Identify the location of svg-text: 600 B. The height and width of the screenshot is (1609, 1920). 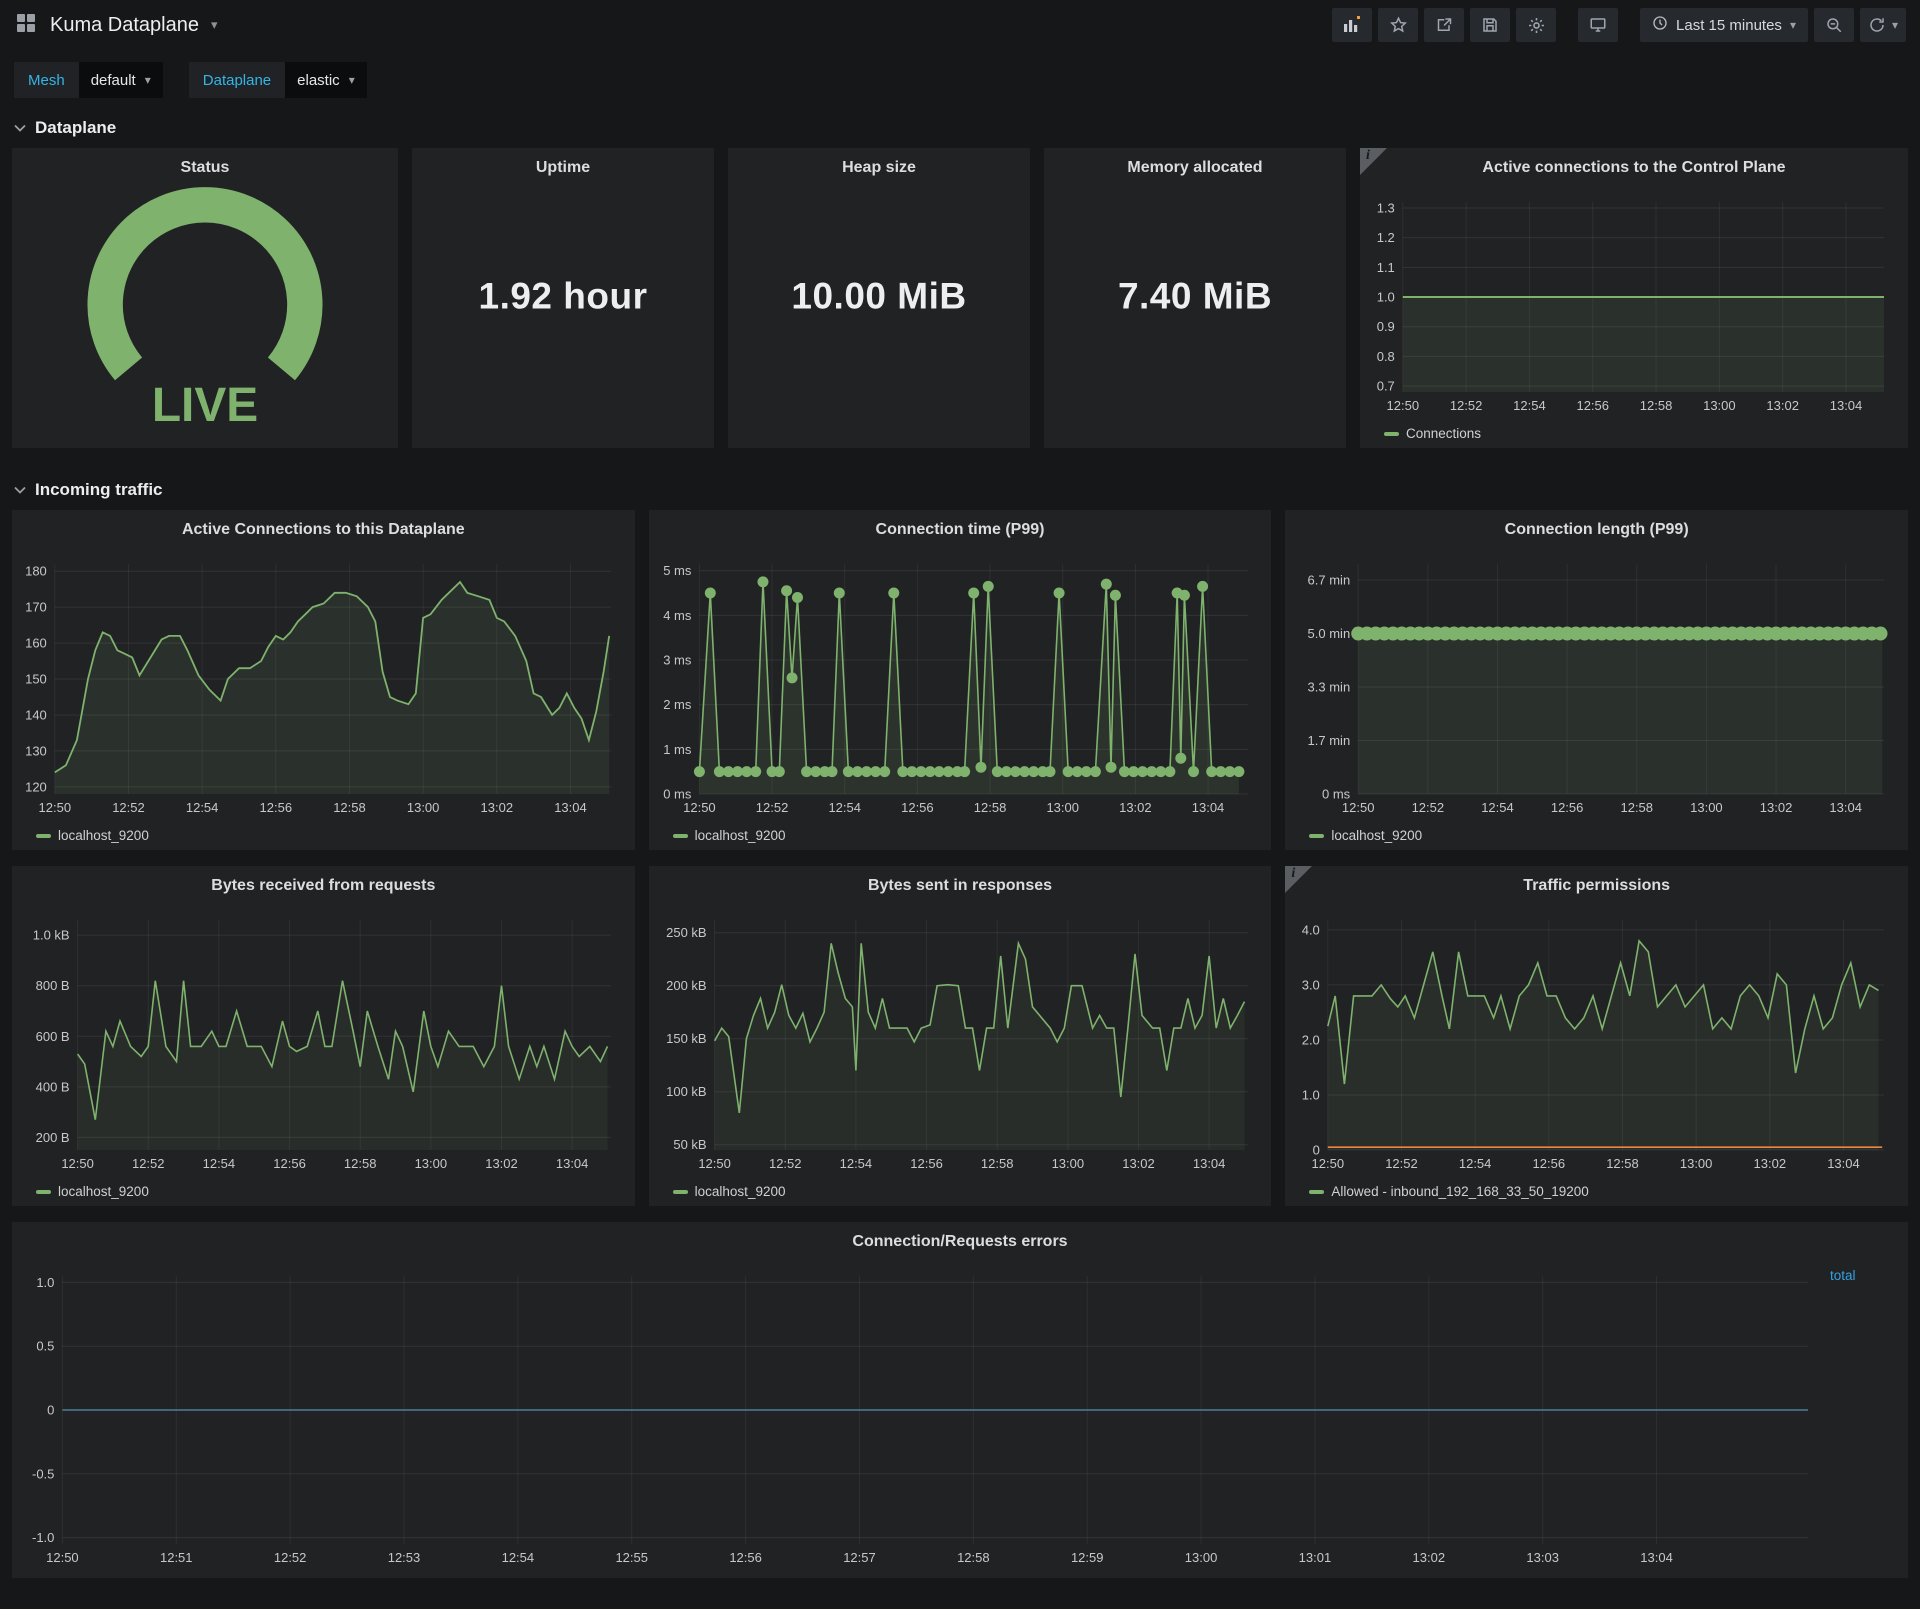
(53, 1036).